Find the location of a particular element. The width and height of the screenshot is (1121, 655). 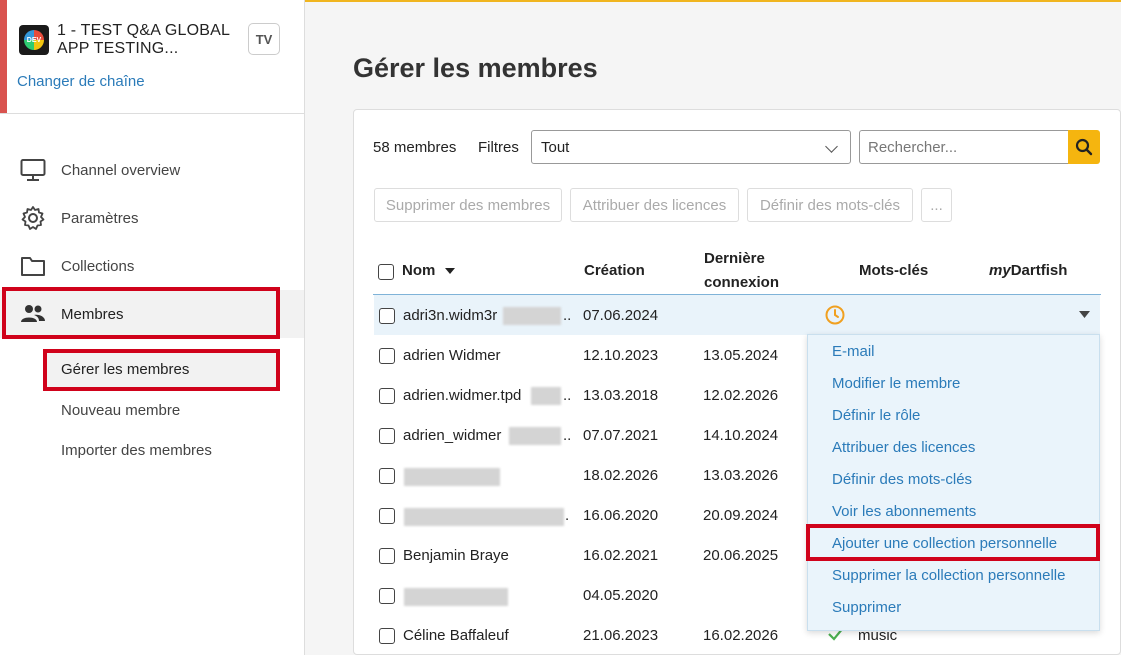

column-header-name: Nom is located at coordinates (429, 270).